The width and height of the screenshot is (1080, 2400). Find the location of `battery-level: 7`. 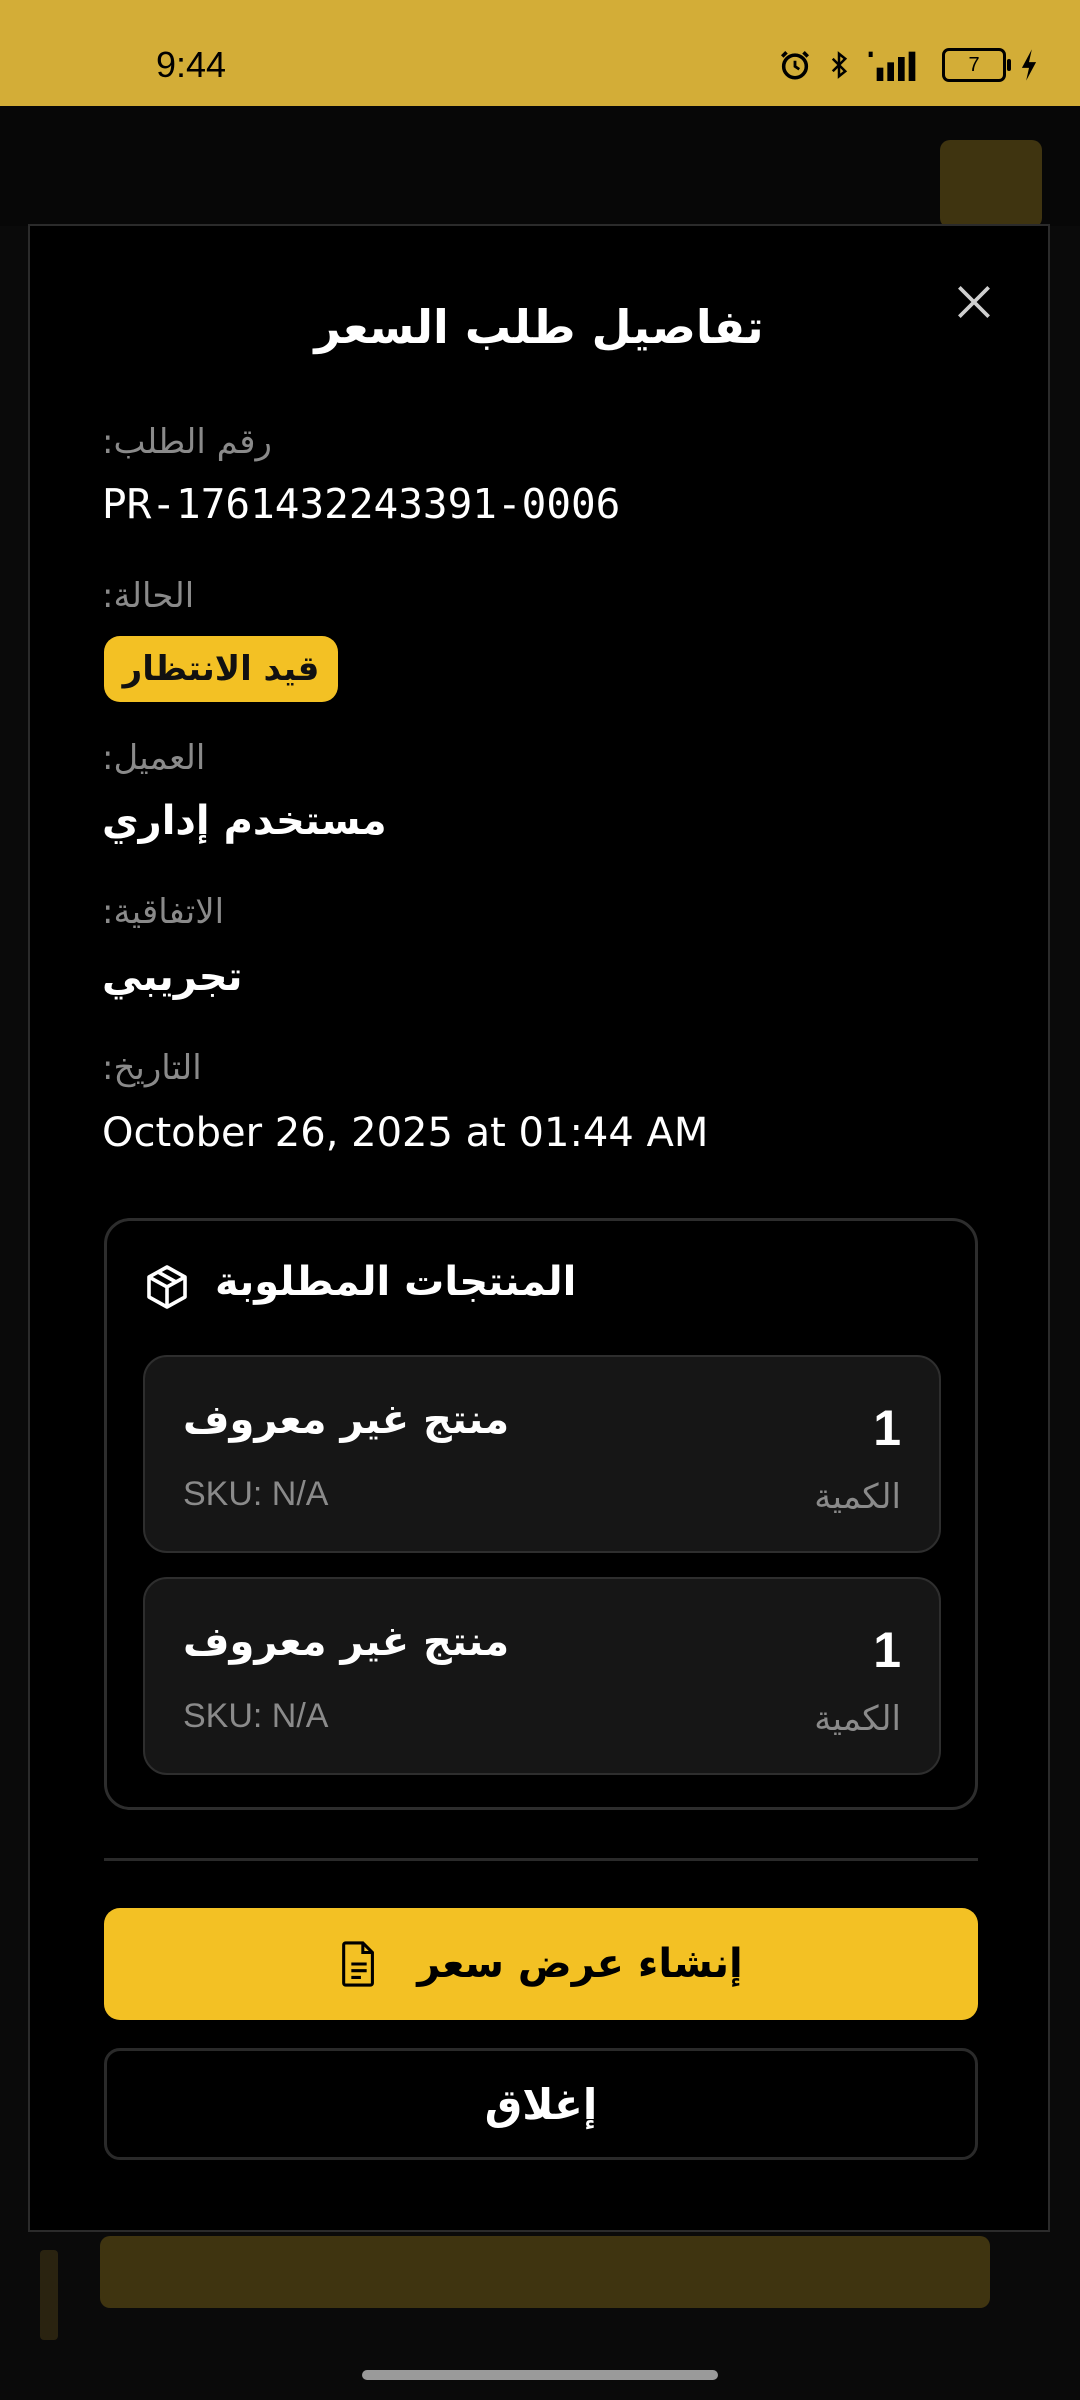

battery-level: 7 is located at coordinates (974, 64).